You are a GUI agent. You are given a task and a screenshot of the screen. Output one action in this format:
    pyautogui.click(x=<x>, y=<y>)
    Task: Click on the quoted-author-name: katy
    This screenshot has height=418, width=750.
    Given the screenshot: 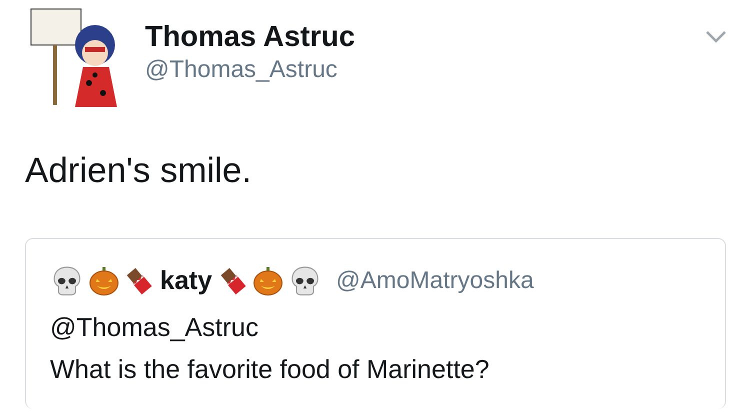 What is the action you would take?
    pyautogui.click(x=186, y=280)
    